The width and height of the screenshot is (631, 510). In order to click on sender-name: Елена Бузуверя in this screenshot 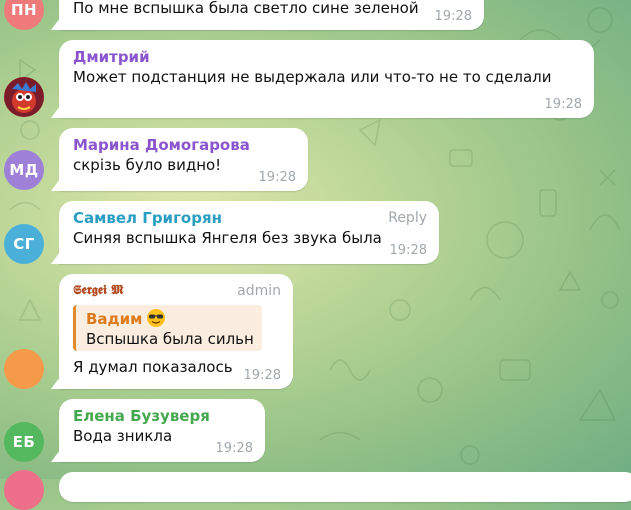, I will do `click(163, 416)`.